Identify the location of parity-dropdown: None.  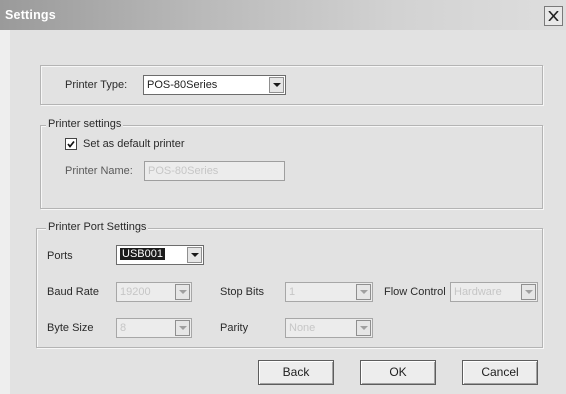
(329, 328).